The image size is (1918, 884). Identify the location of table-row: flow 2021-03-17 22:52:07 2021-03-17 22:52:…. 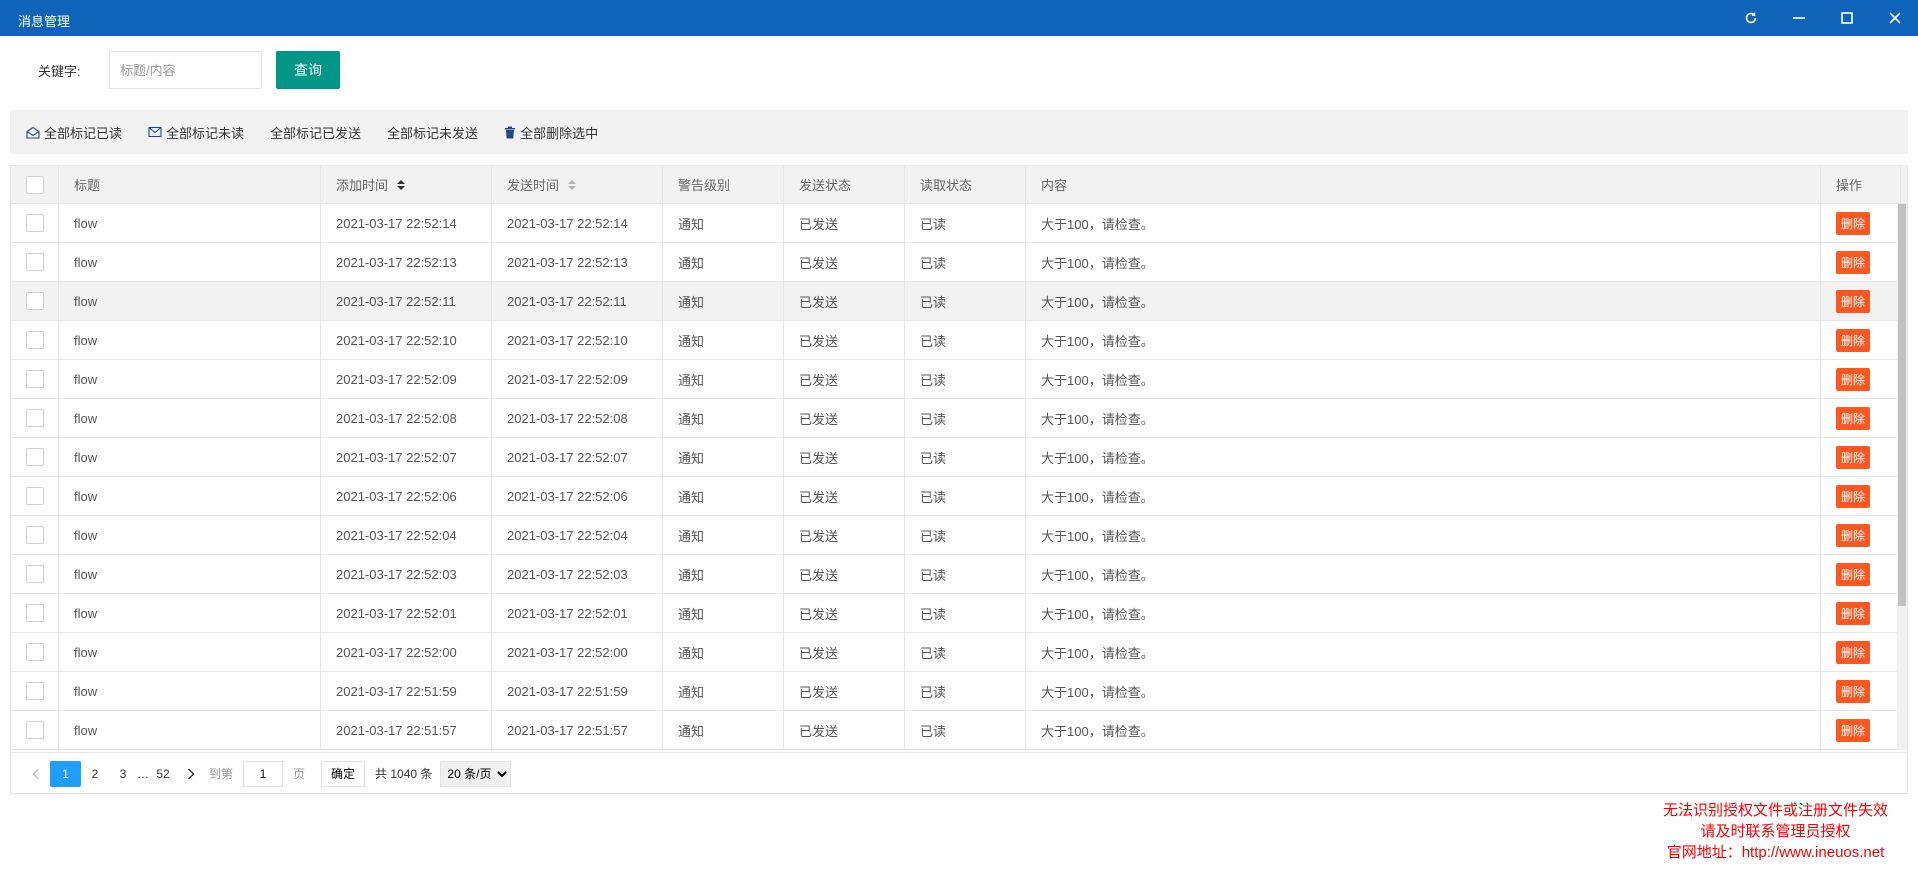
(959, 457).